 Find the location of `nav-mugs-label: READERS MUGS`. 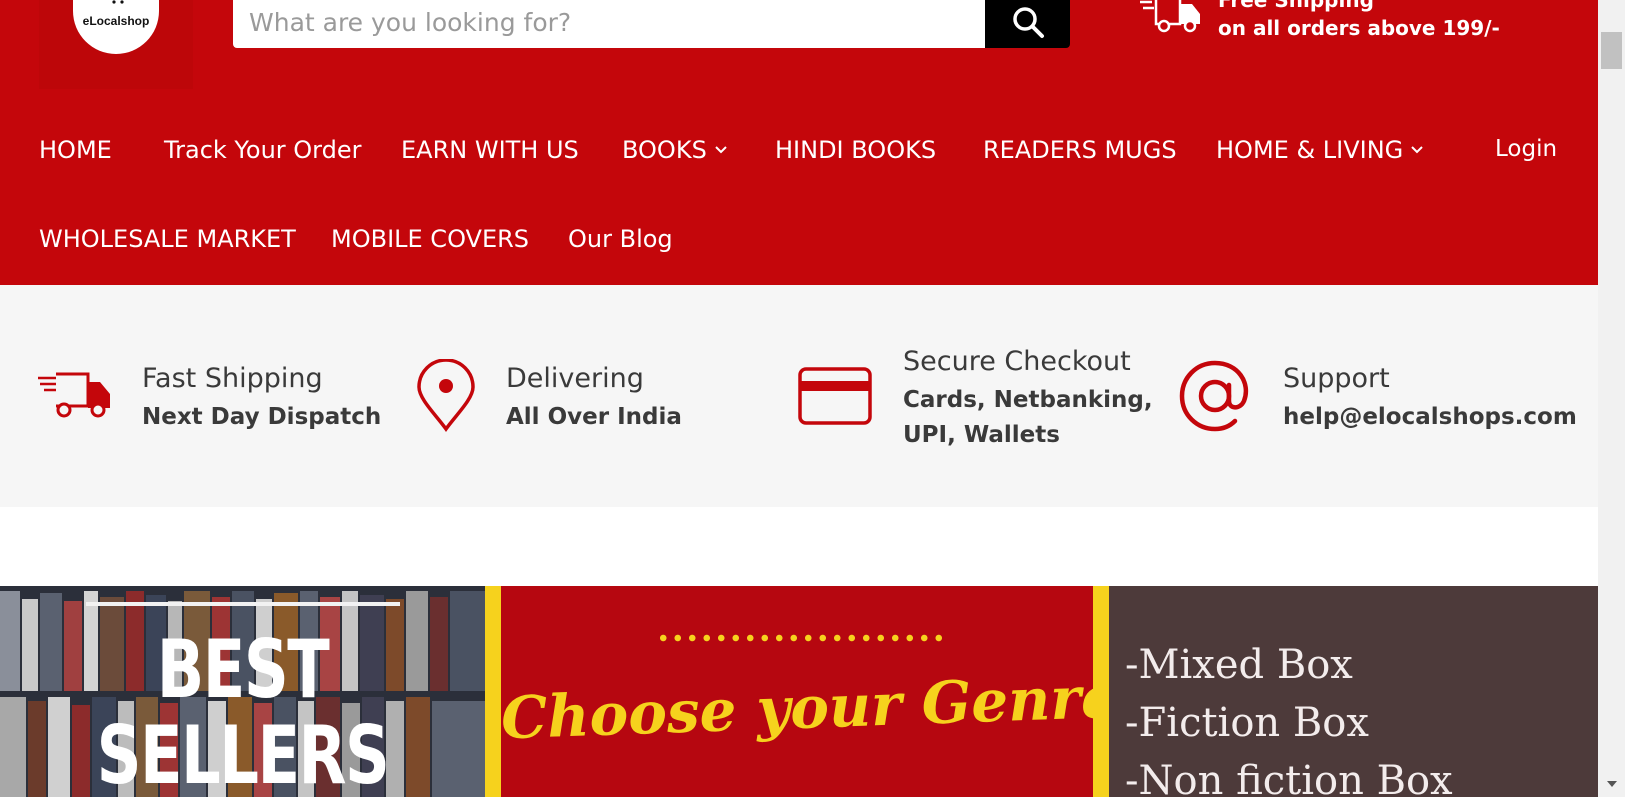

nav-mugs-label: READERS MUGS is located at coordinates (1080, 150).